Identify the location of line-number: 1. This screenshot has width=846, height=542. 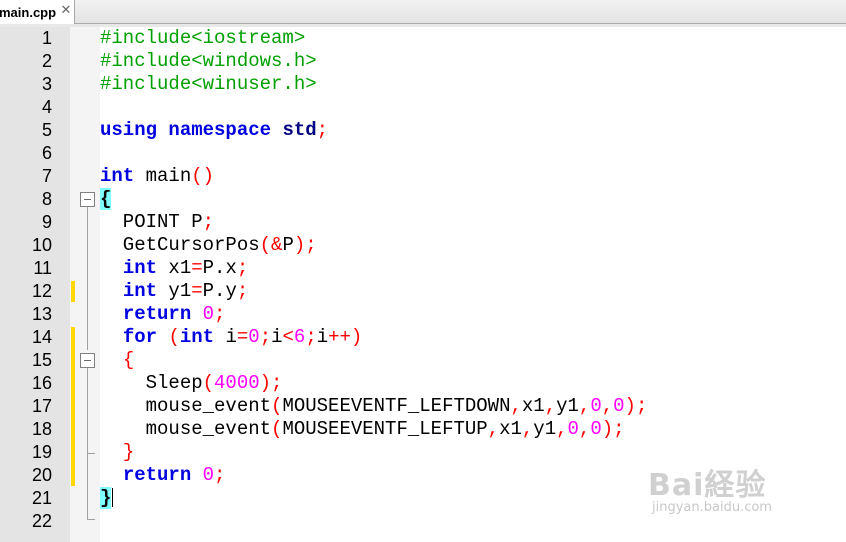
(46, 38).